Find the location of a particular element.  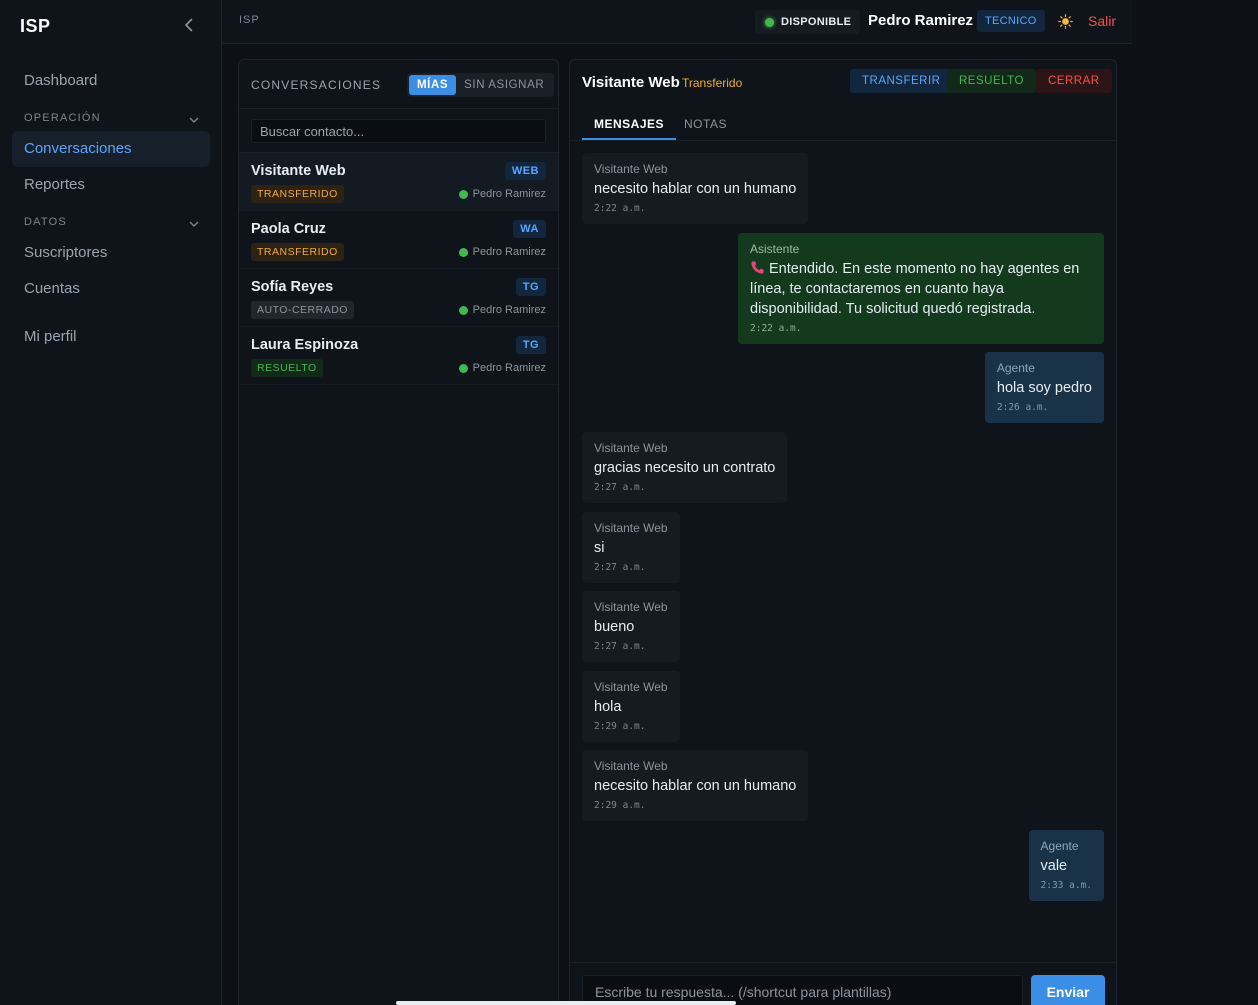

sidebar-item-dashboard: Dashboard is located at coordinates (111, 81).